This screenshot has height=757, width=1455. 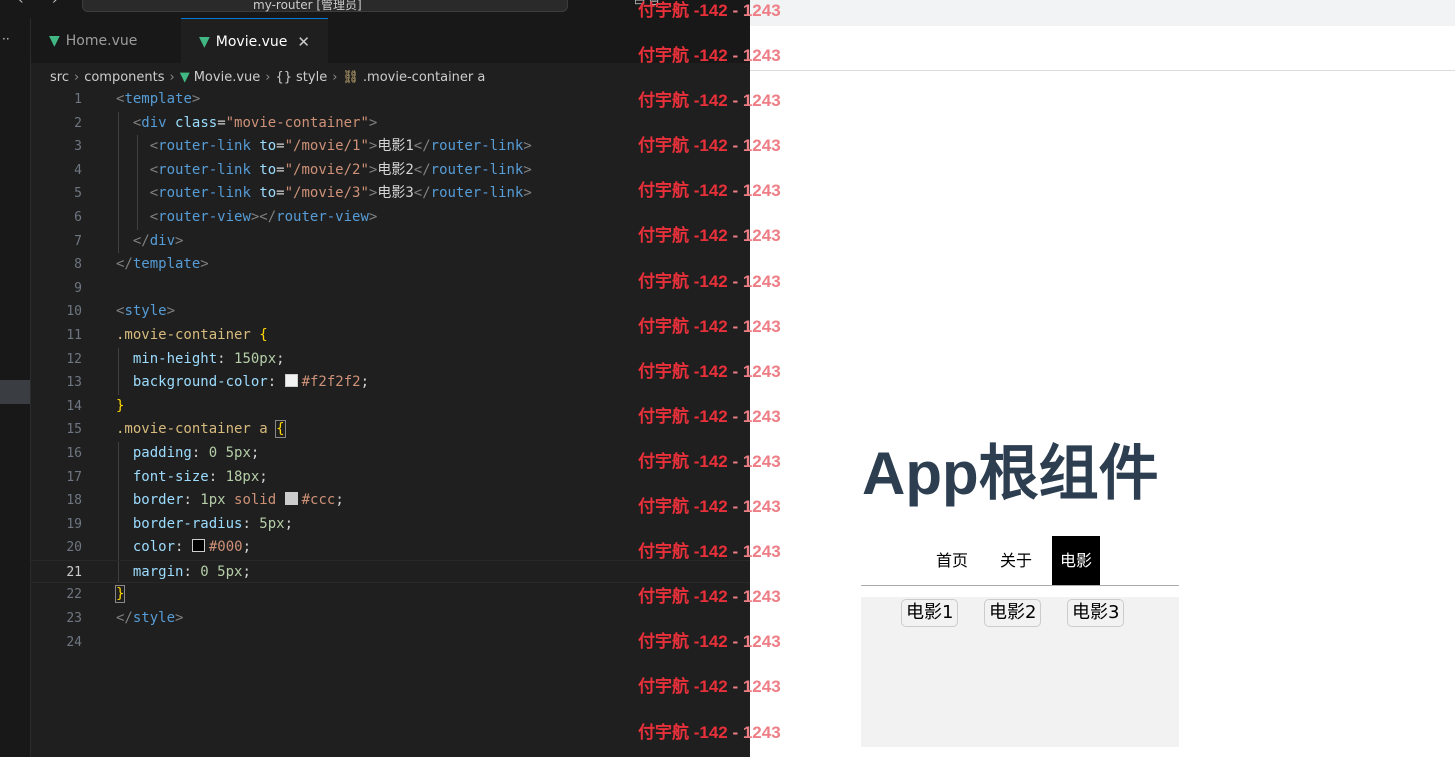 What do you see at coordinates (74, 359) in the screenshot?
I see `line-number: 12` at bounding box center [74, 359].